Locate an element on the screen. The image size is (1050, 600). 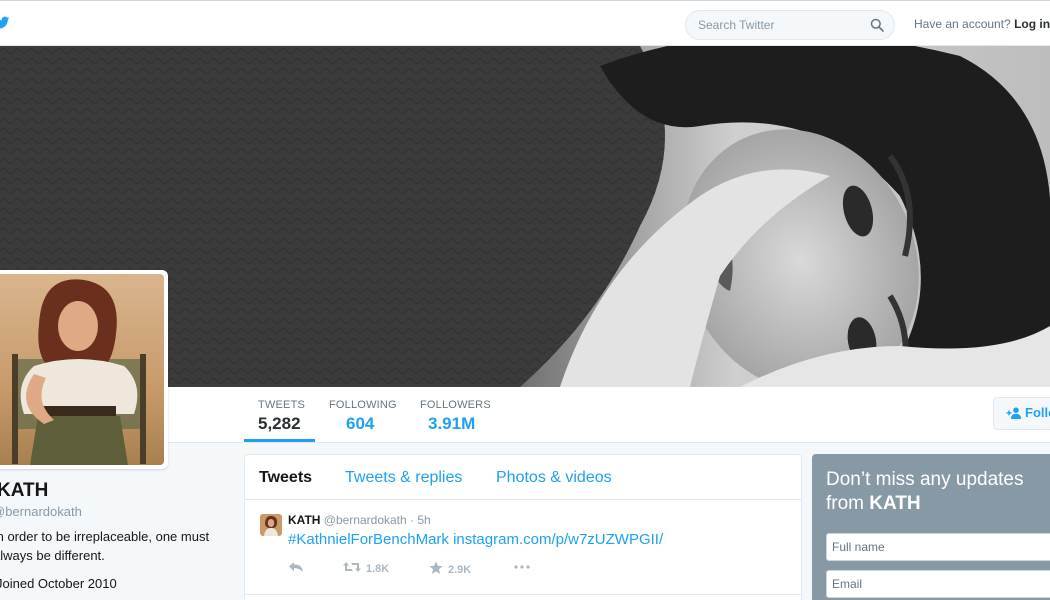
reply-button is located at coordinates (296, 568).